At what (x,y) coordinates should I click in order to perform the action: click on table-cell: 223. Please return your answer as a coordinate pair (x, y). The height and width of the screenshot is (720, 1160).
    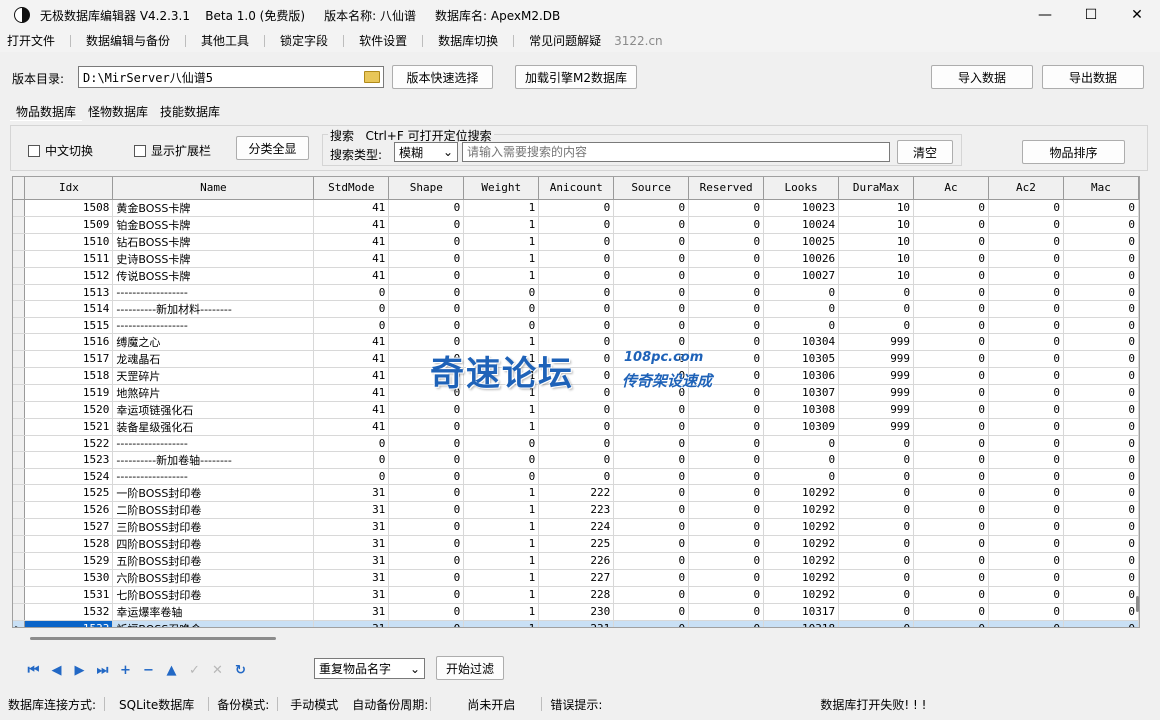
    Looking at the image, I should click on (576, 510).